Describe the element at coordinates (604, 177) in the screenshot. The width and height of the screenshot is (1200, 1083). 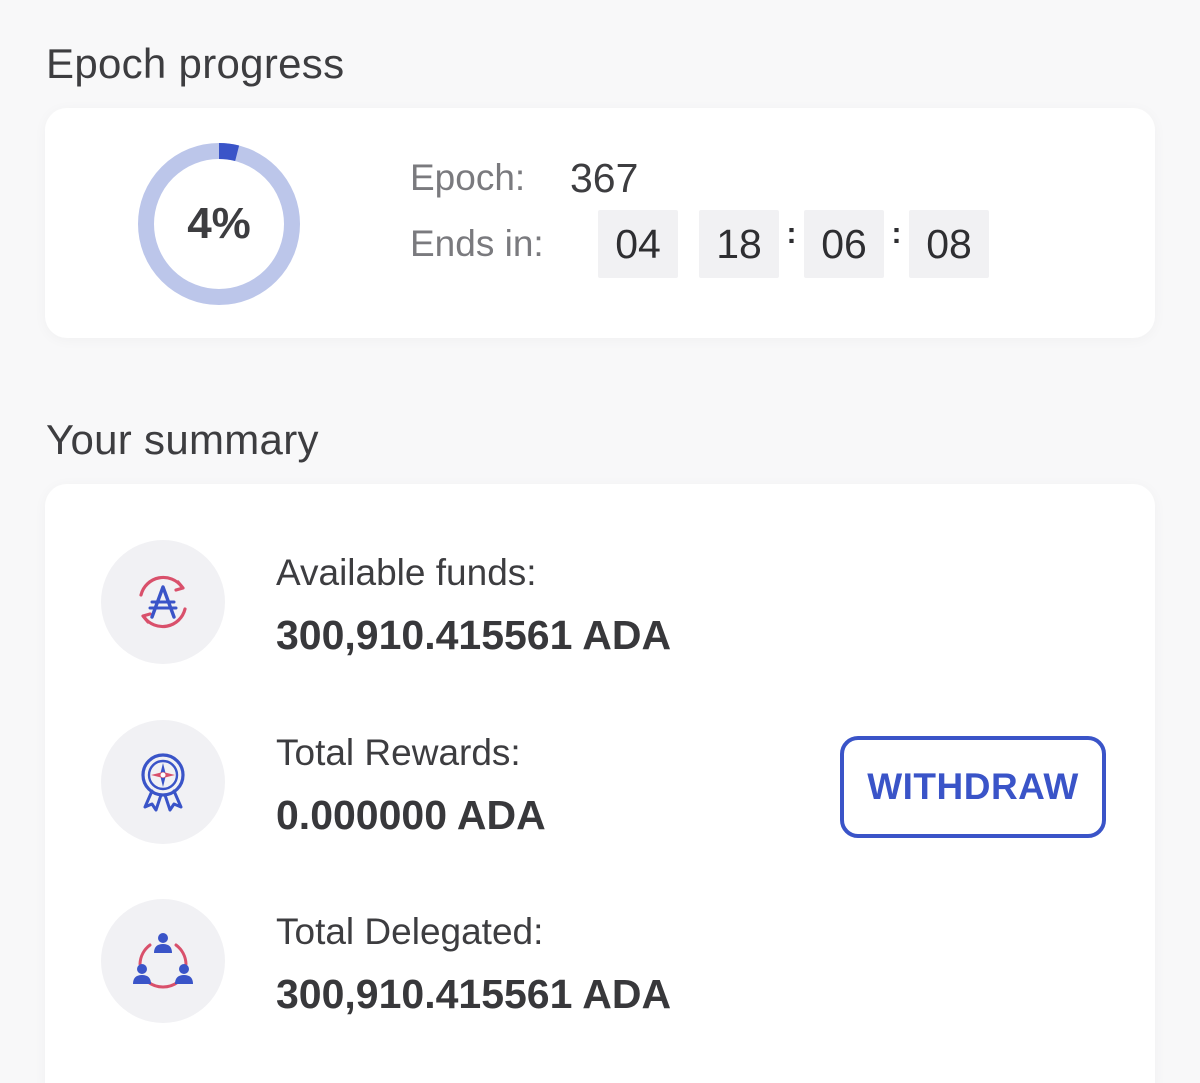
I see `epoch-number: 367` at that location.